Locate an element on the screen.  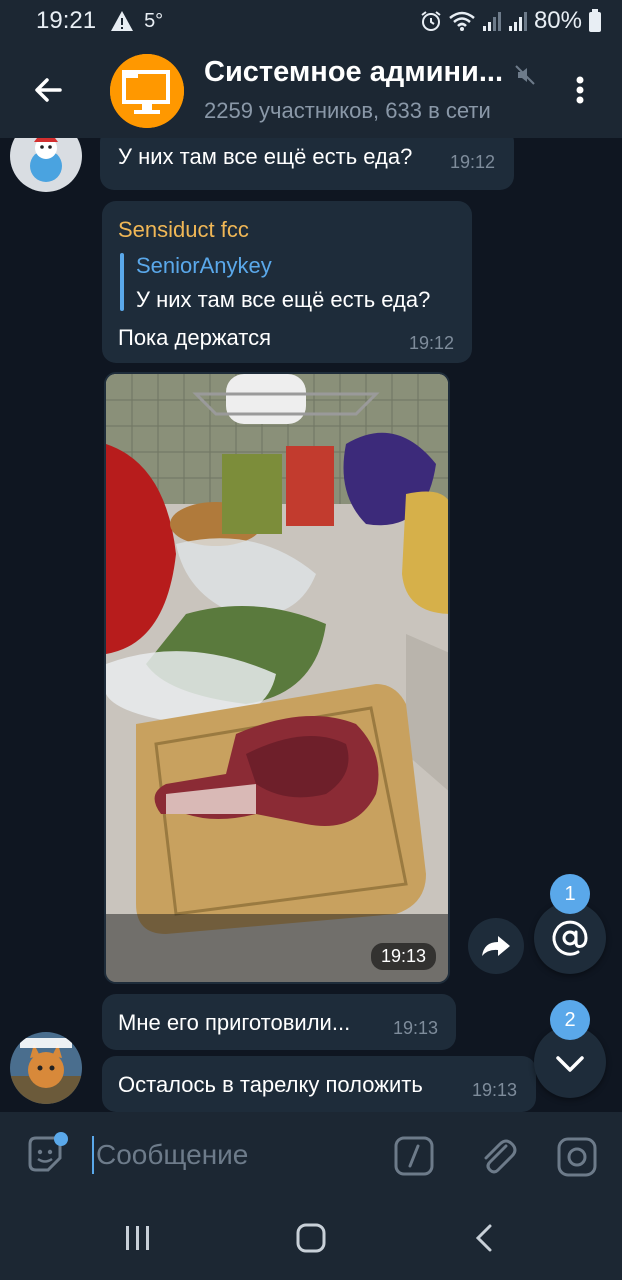
chat-subtitle: 2259 участников, 633 в сети is located at coordinates (347, 110).